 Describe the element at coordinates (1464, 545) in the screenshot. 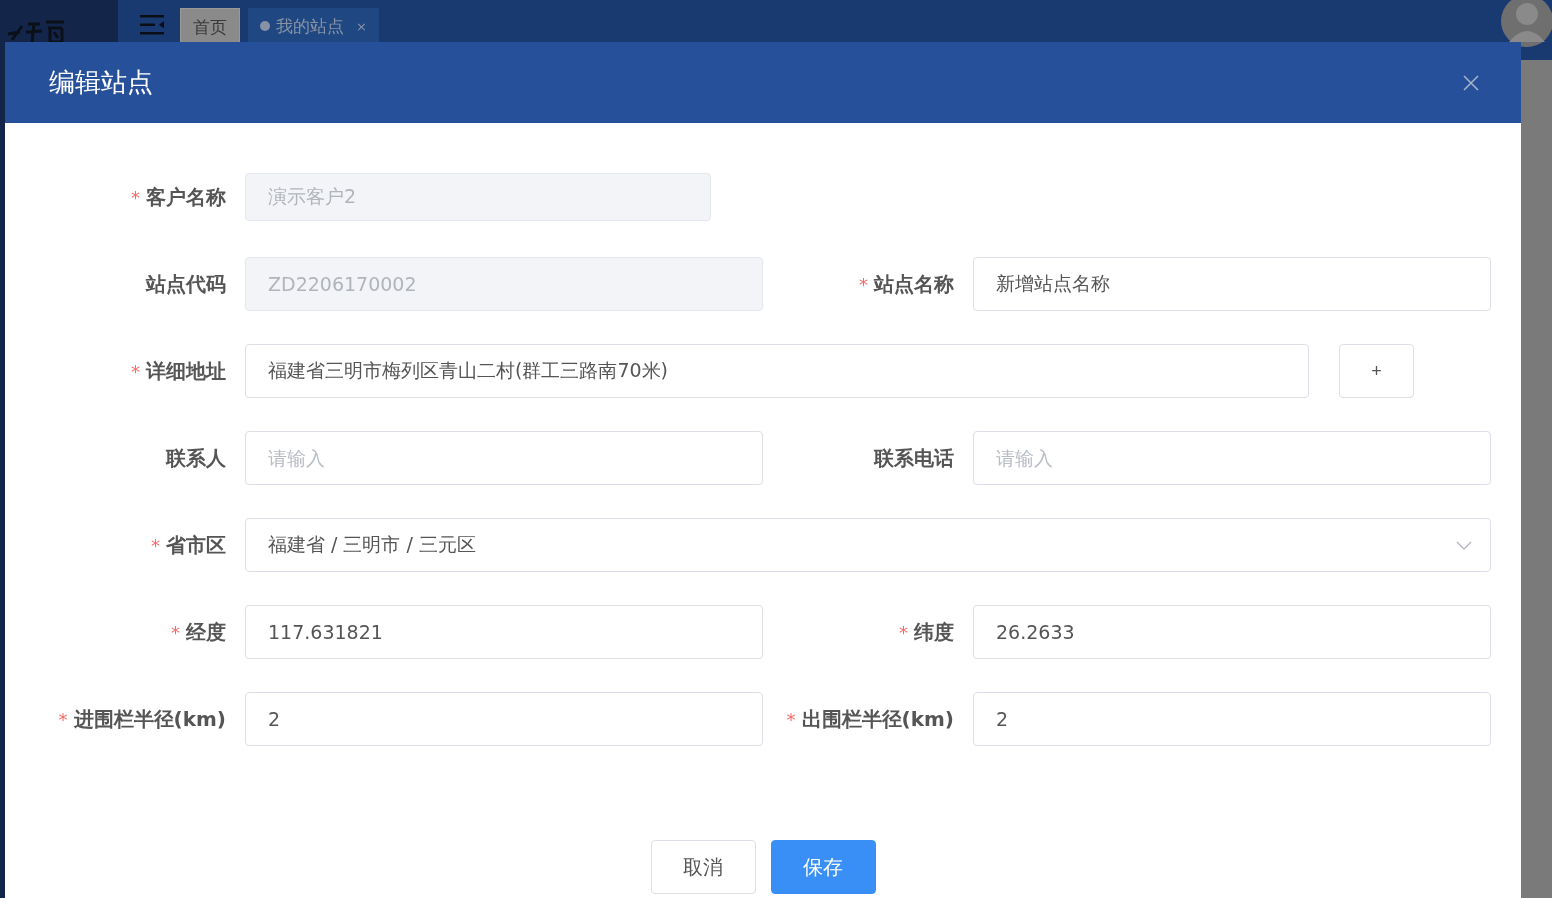

I see `chevron-down-icon` at that location.